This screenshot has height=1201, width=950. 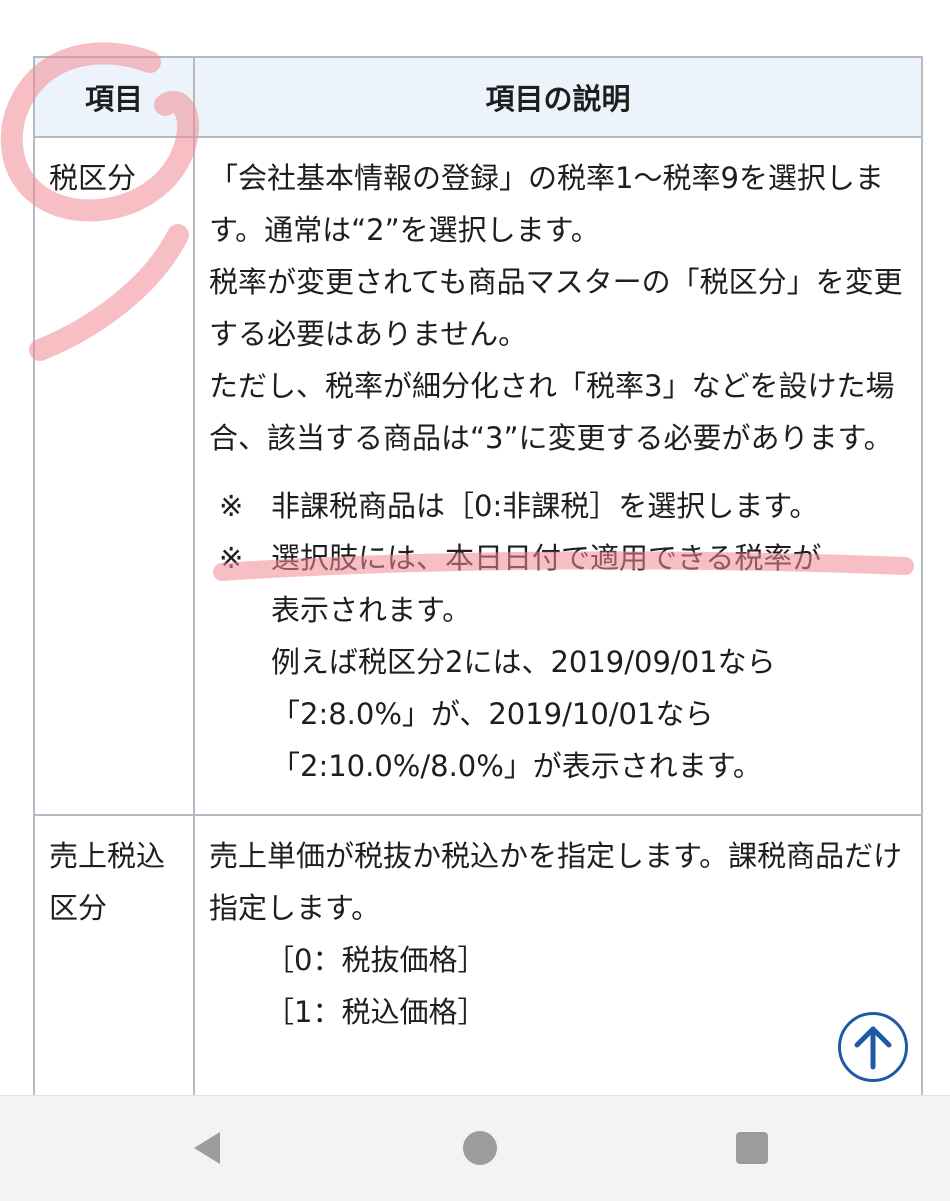 What do you see at coordinates (546, 204) in the screenshot?
I see `desc-paragraph: 「会社基本情報の登録」の税率1〜税率9を選択します。通常は“2”を選択します。` at bounding box center [546, 204].